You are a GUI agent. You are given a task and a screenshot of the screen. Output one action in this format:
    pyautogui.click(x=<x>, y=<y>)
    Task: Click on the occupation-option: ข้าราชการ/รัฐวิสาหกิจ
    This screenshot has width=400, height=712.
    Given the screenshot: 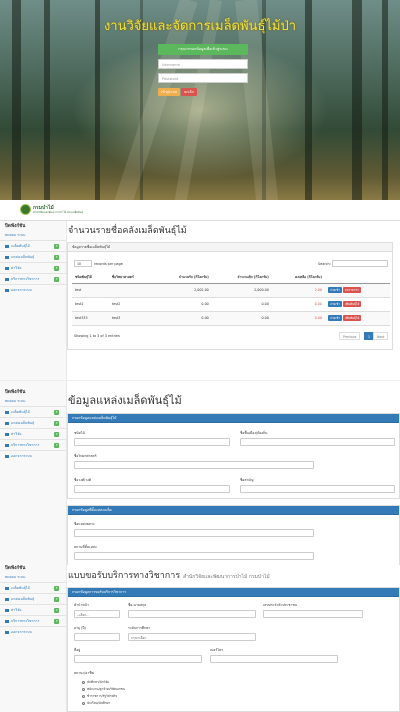 What is the action you would take?
    pyautogui.click(x=99, y=696)
    